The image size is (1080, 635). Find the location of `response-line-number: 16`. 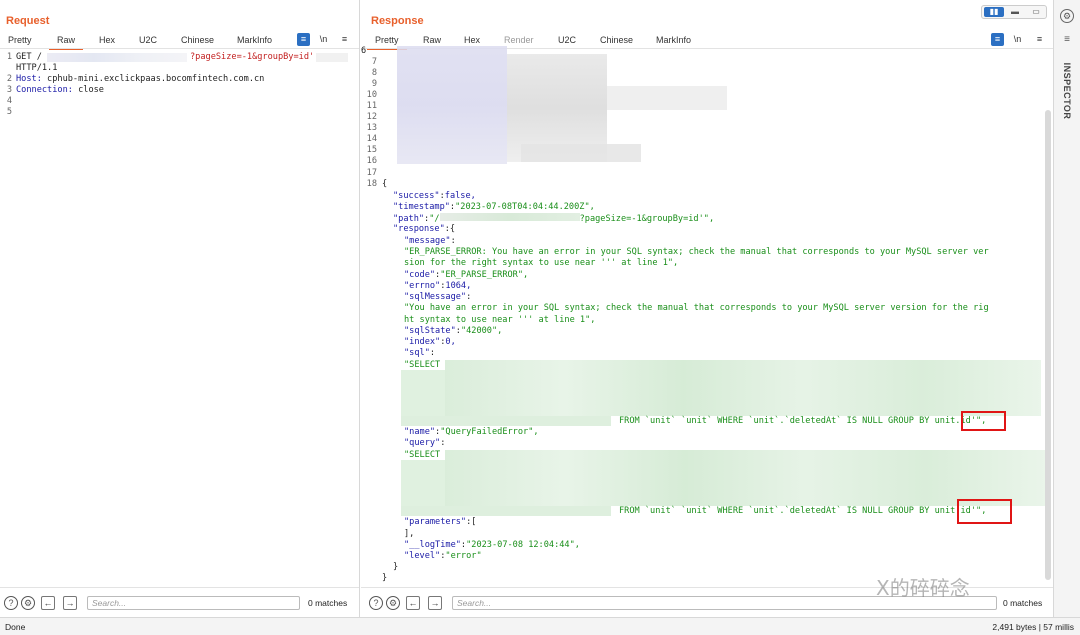

response-line-number: 16 is located at coordinates (371, 161).